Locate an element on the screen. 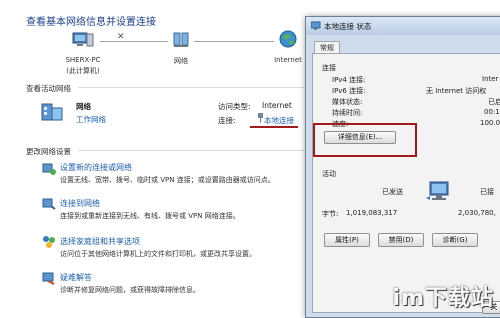 The image size is (500, 318). media-state-label: 媒体状态: is located at coordinates (347, 102).